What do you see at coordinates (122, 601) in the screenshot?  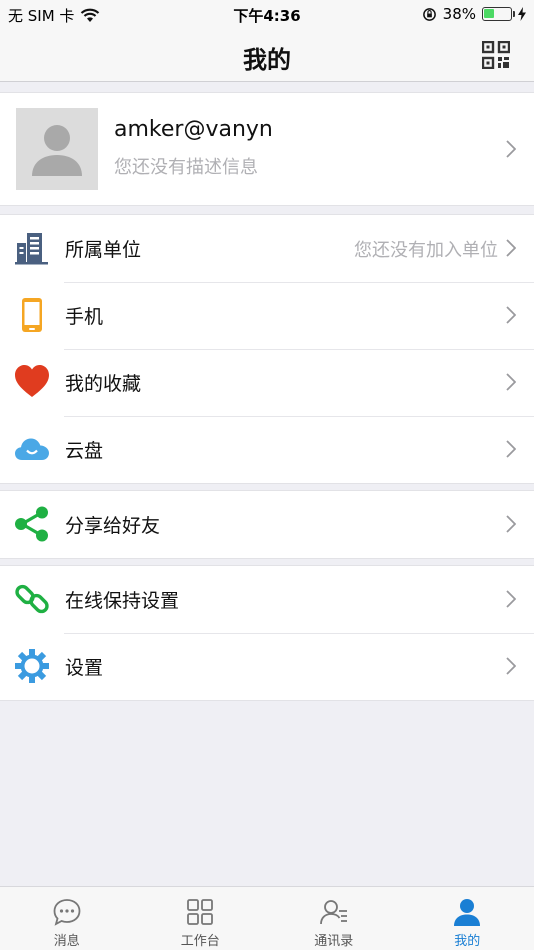 I see `menu-label-online-keepalive: 在线保持设置` at bounding box center [122, 601].